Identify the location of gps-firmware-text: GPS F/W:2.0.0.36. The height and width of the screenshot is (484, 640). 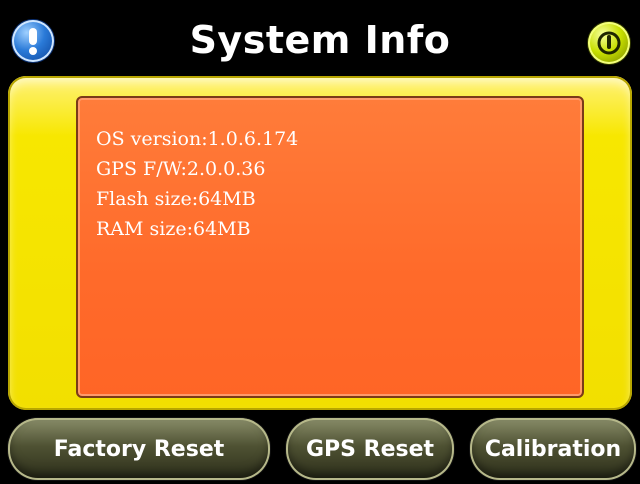
(181, 169).